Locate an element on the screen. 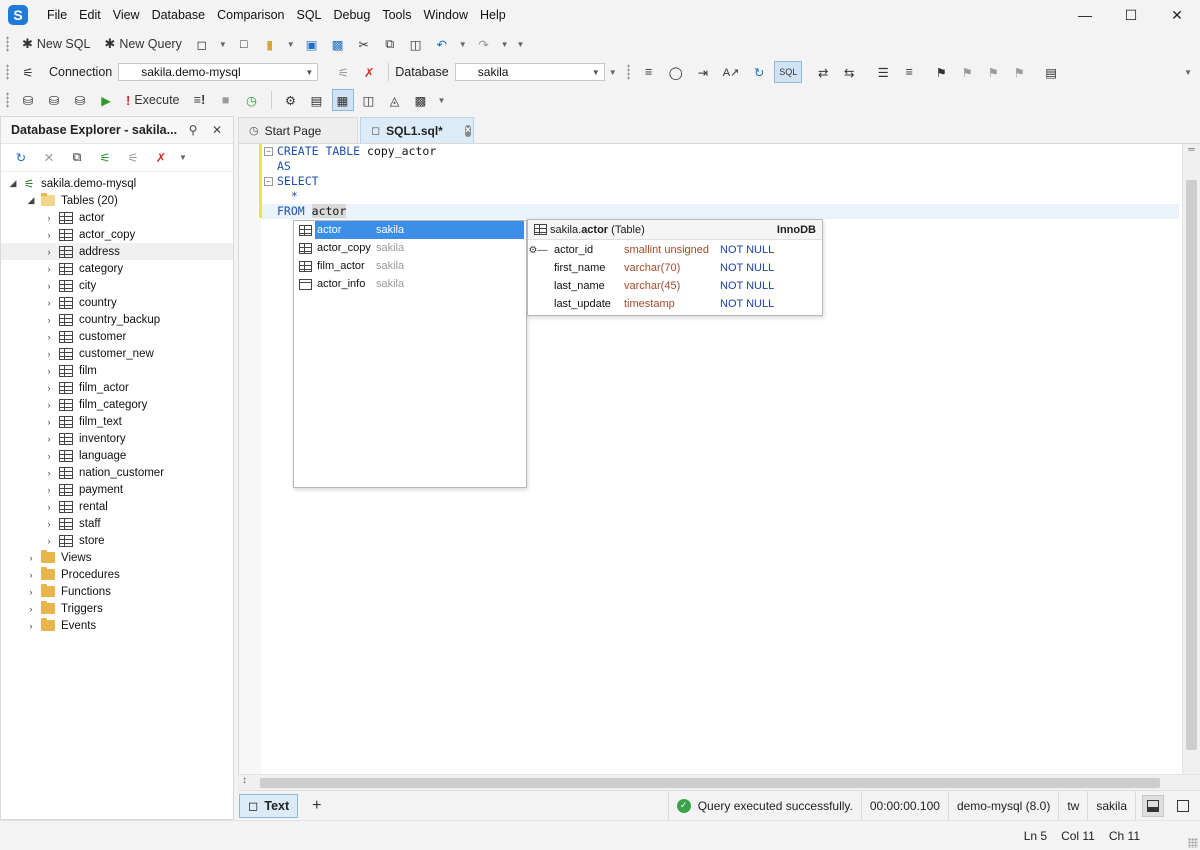  undo-button: ↶ is located at coordinates (442, 44).